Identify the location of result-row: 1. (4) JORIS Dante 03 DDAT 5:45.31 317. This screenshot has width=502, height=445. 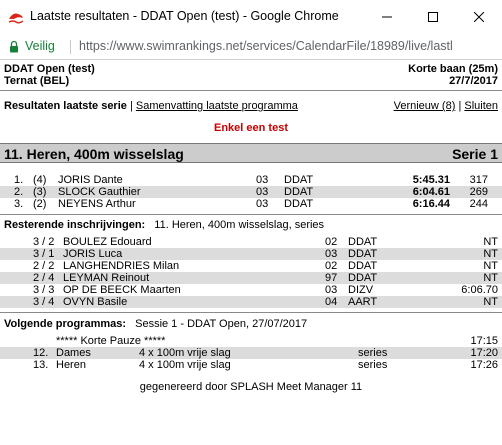
(251, 180).